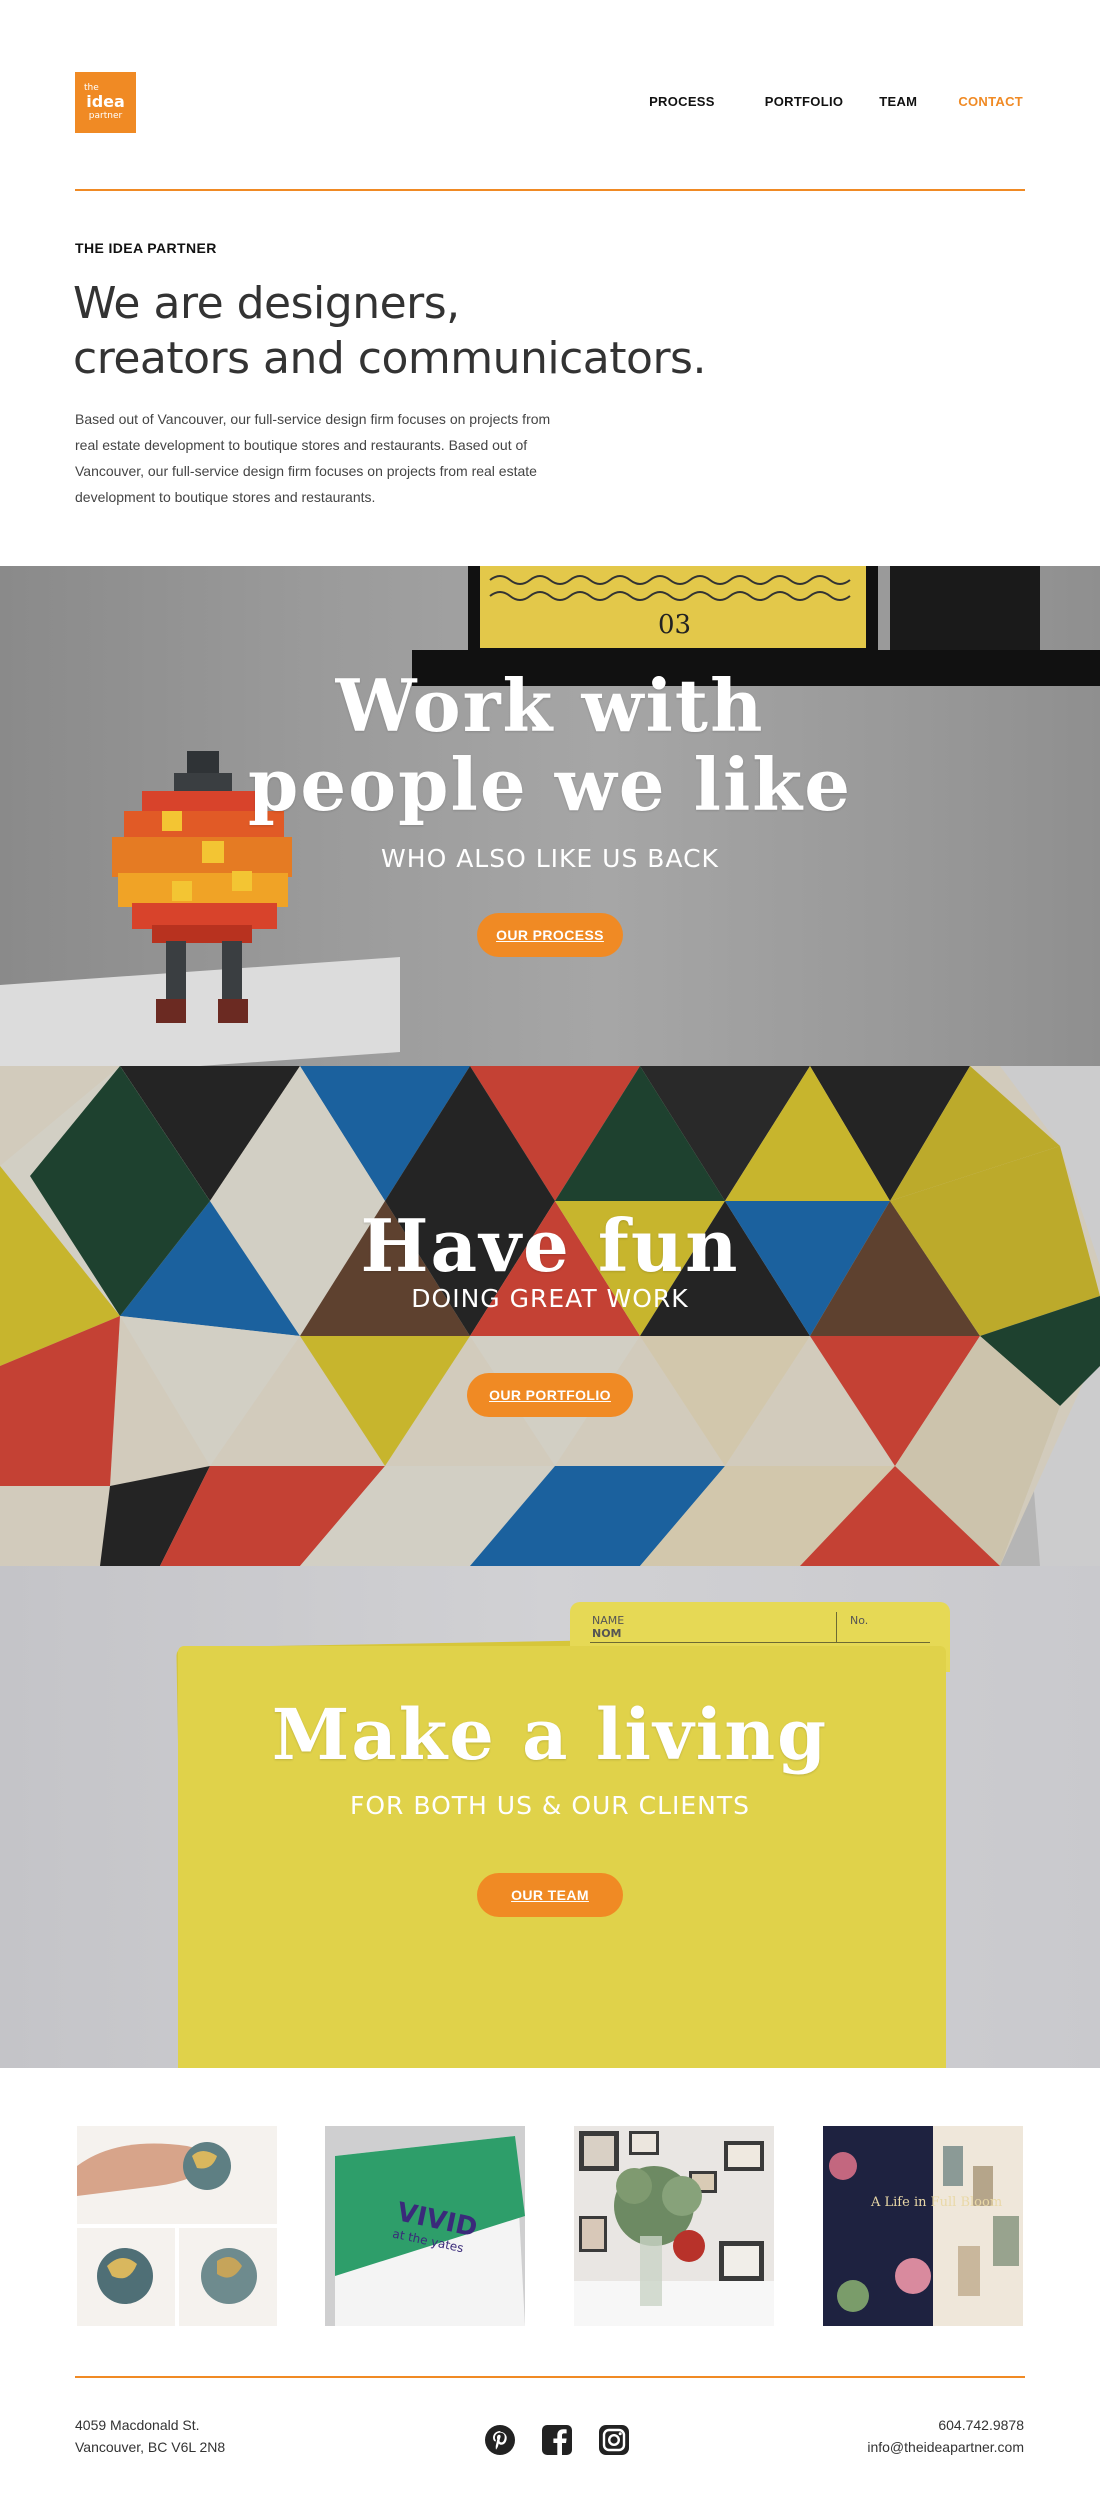 This screenshot has height=2513, width=1100. What do you see at coordinates (266, 303) in the screenshot?
I see `intro-heading-line1: We are designers,` at bounding box center [266, 303].